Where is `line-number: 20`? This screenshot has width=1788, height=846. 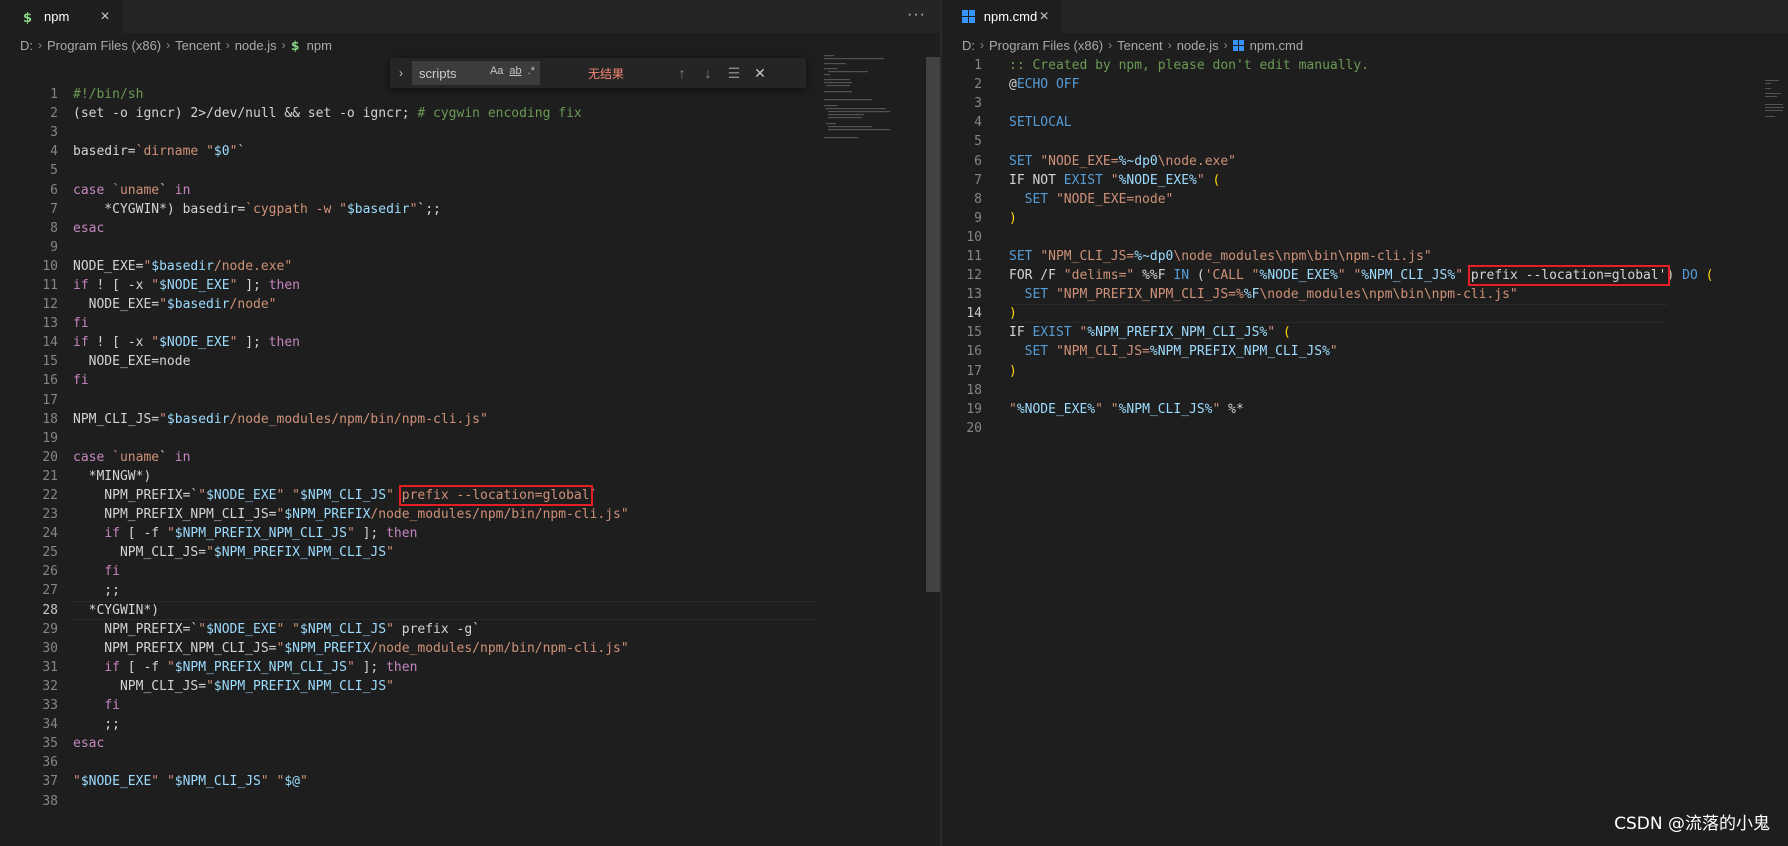 line-number: 20 is located at coordinates (50, 457).